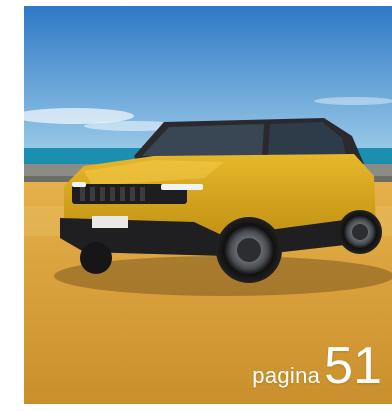 The height and width of the screenshot is (411, 392). What do you see at coordinates (182, 187) in the screenshot?
I see `headlight` at bounding box center [182, 187].